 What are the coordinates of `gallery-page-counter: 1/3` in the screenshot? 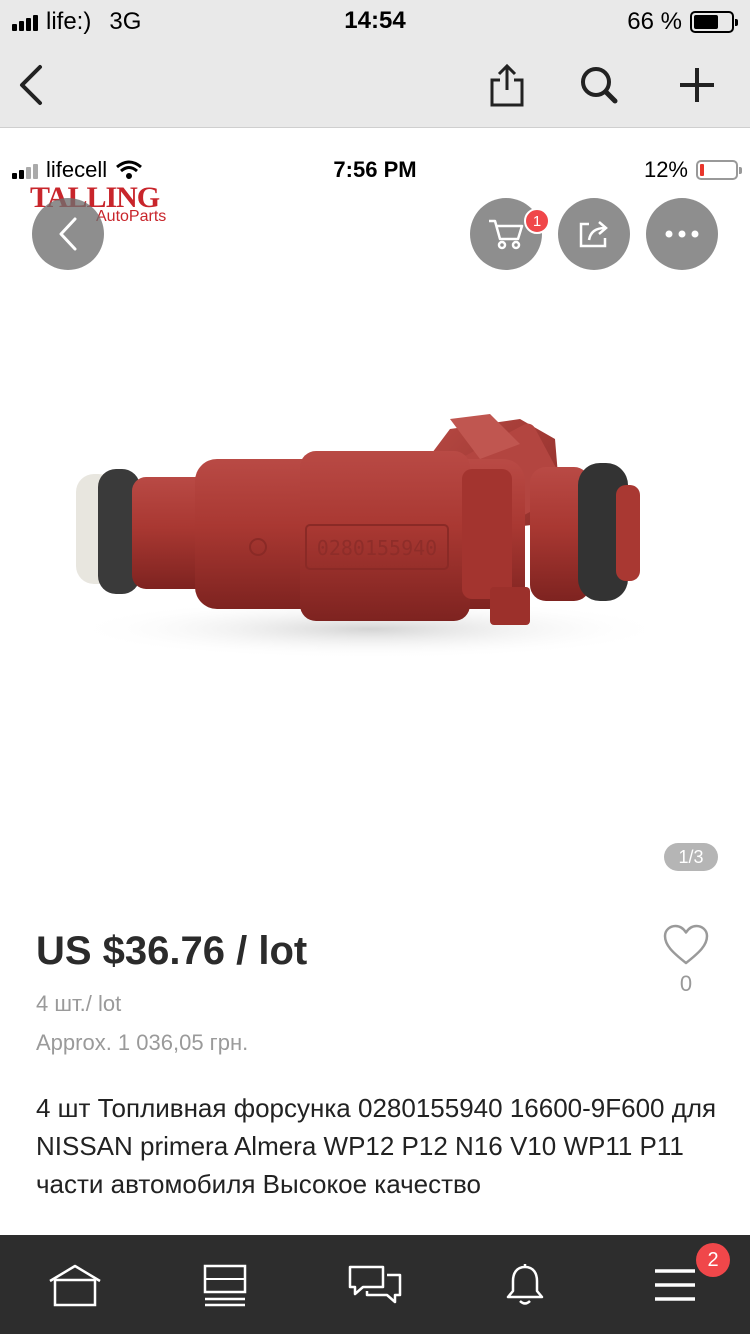 It's located at (691, 857).